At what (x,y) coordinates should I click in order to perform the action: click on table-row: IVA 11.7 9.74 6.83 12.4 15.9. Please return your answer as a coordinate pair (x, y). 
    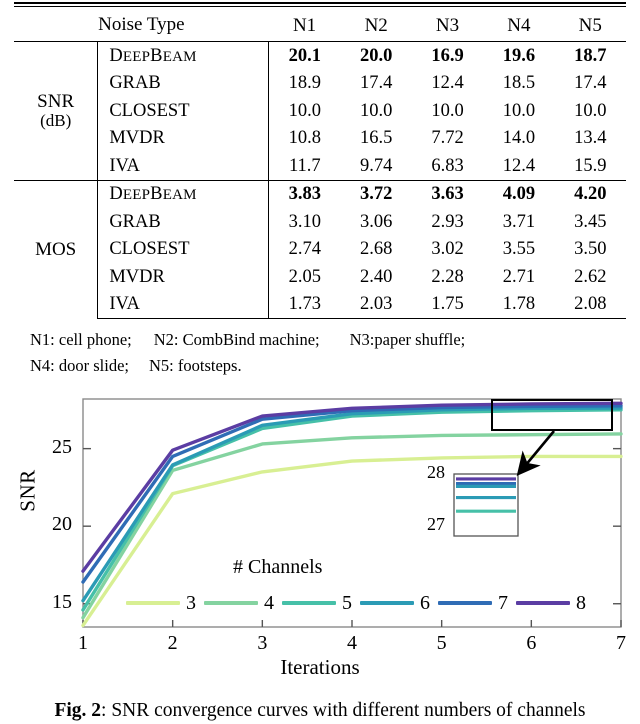
    Looking at the image, I should click on (320, 166).